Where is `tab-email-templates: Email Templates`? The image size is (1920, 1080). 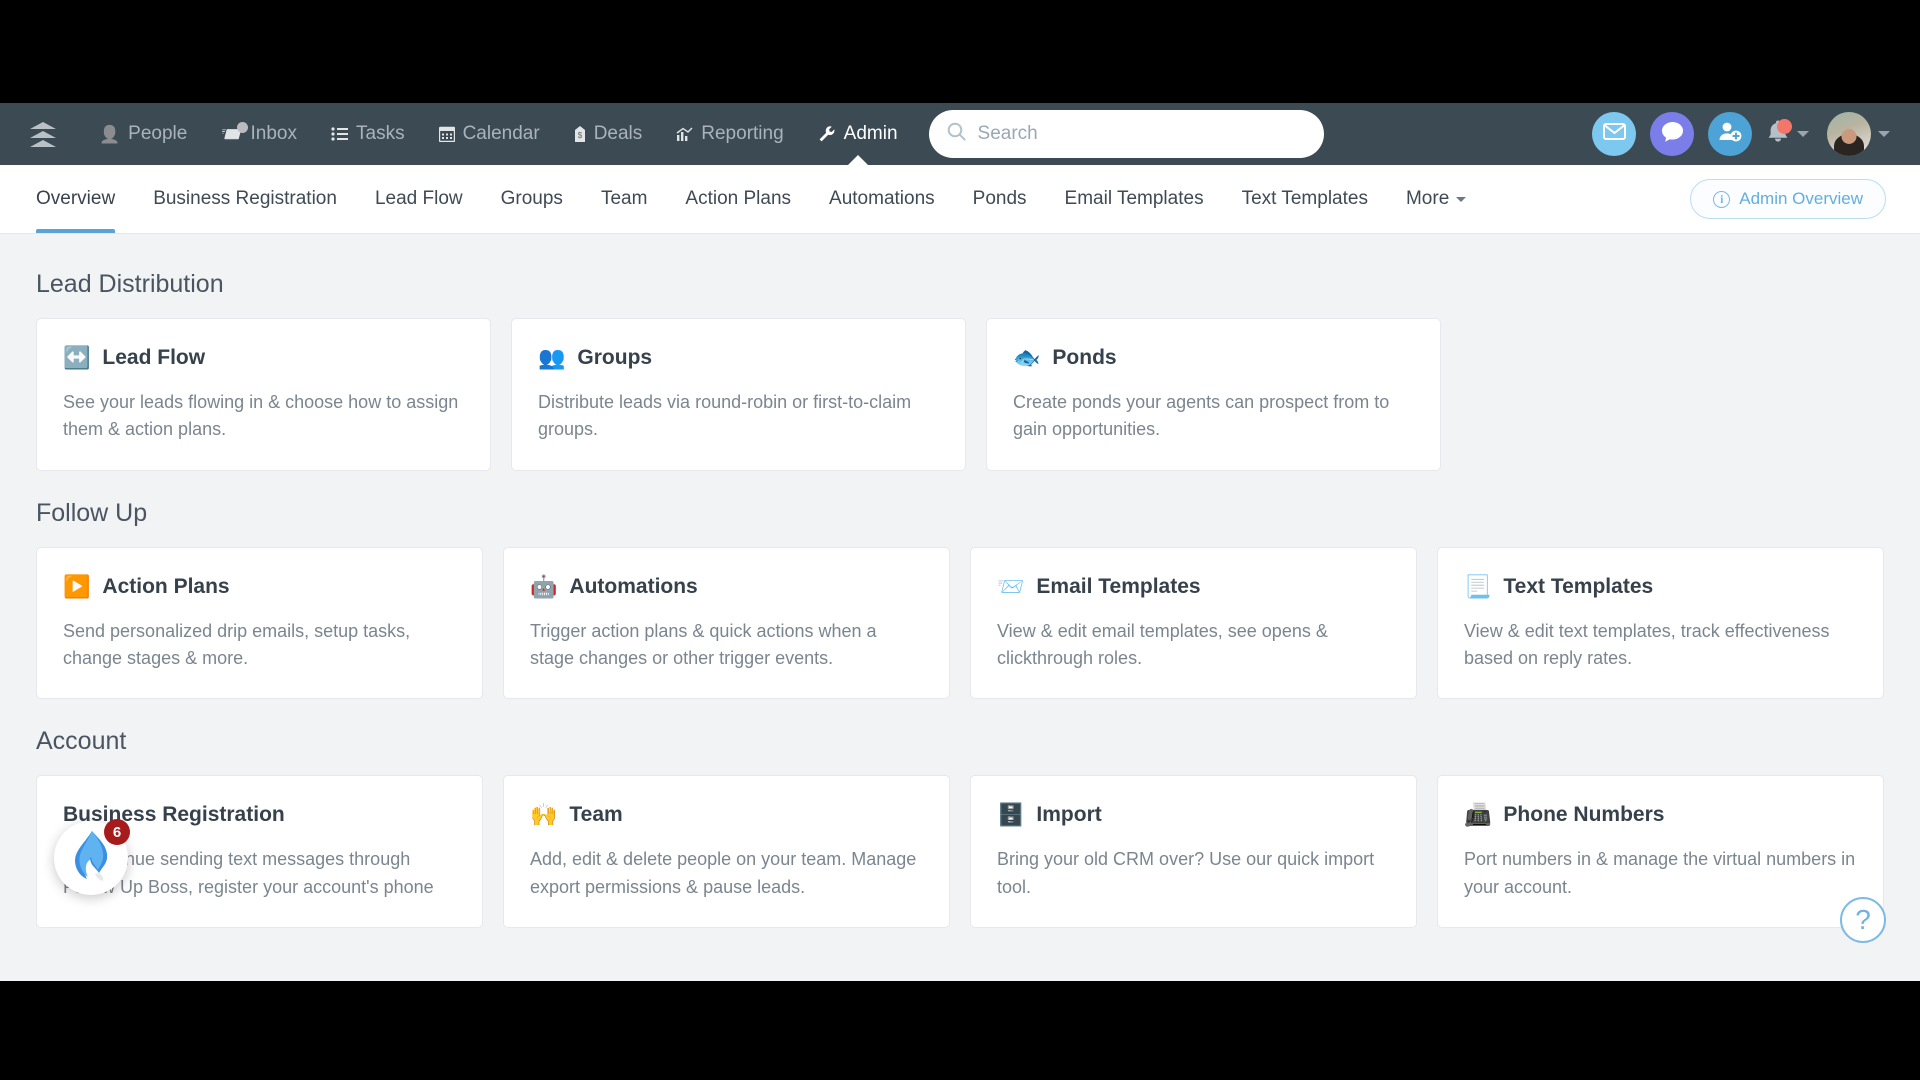 tab-email-templates: Email Templates is located at coordinates (1134, 199).